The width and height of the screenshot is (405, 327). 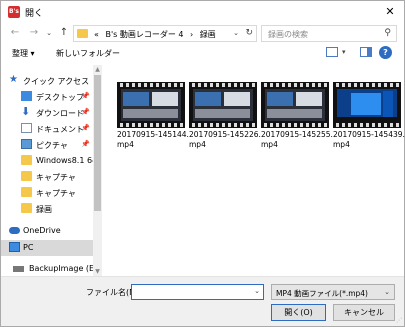 What do you see at coordinates (96, 34) in the screenshot?
I see `breadcrumb-overflow: «` at bounding box center [96, 34].